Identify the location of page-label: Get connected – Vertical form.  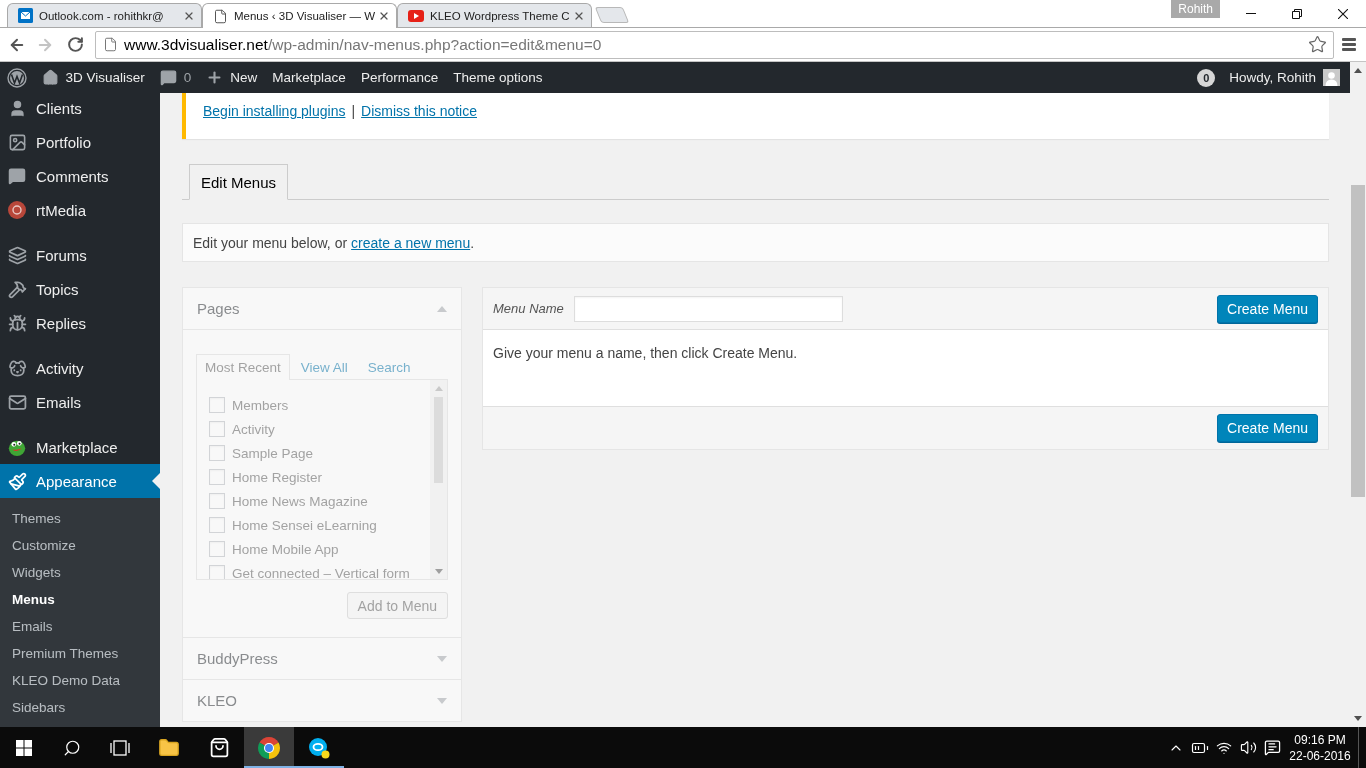
(321, 572).